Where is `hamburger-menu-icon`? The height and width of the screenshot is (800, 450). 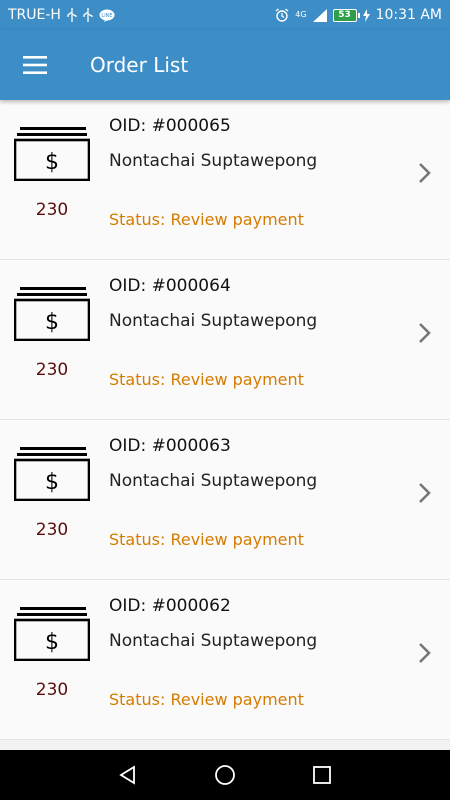 hamburger-menu-icon is located at coordinates (35, 65).